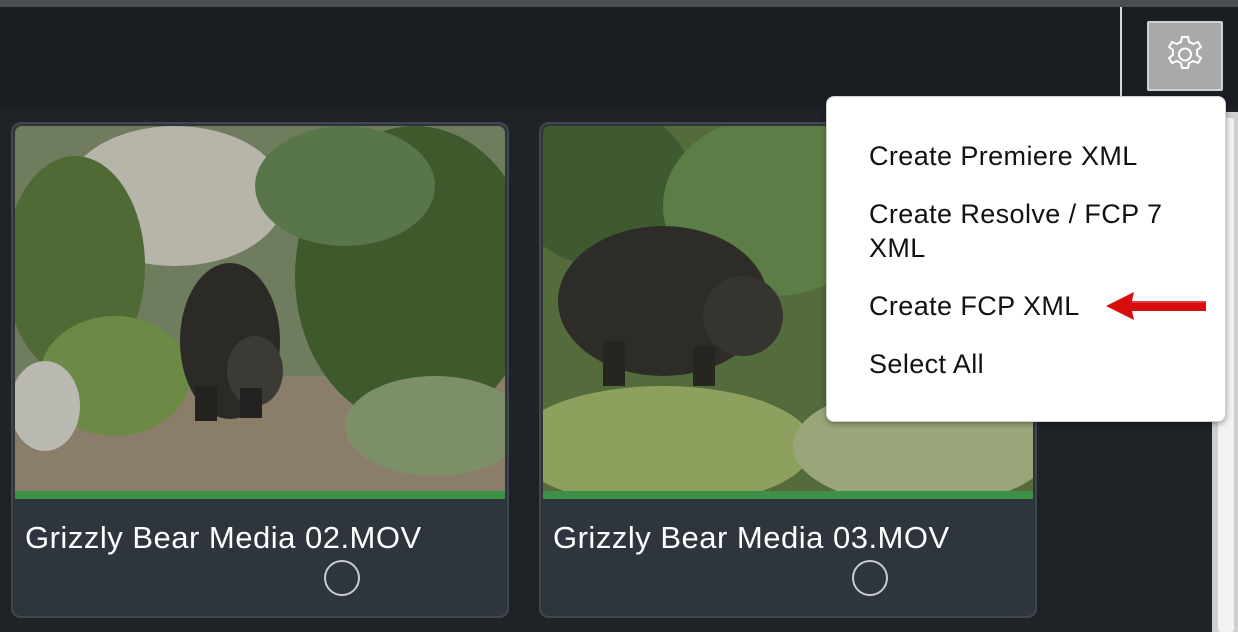 Image resolution: width=1238 pixels, height=632 pixels. I want to click on annotation-arrow-icon, so click(1156, 306).